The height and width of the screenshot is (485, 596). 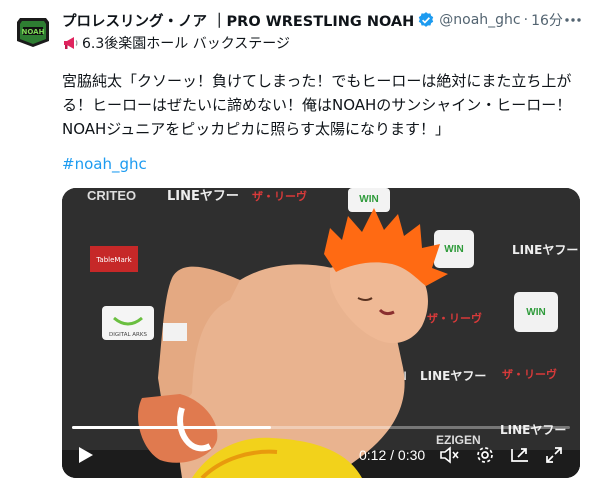 I want to click on tweet-text-line: NOAHジュニアをピッカピカに照らす太陽になります！」, so click(x=256, y=129).